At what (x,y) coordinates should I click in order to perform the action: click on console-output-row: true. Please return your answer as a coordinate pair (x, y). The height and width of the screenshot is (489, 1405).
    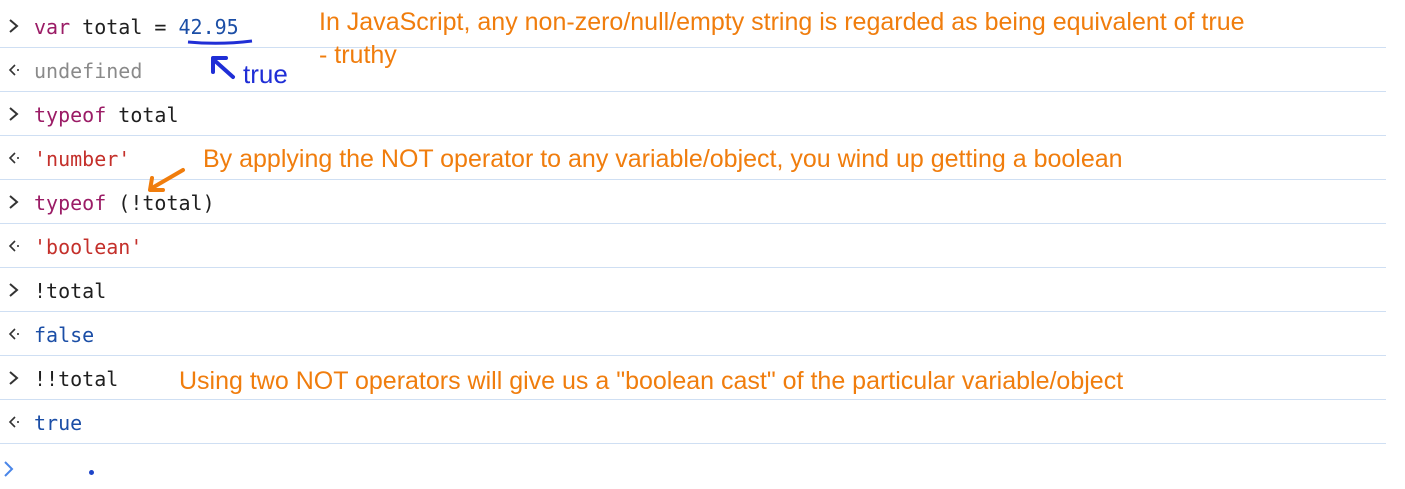
    Looking at the image, I should click on (693, 422).